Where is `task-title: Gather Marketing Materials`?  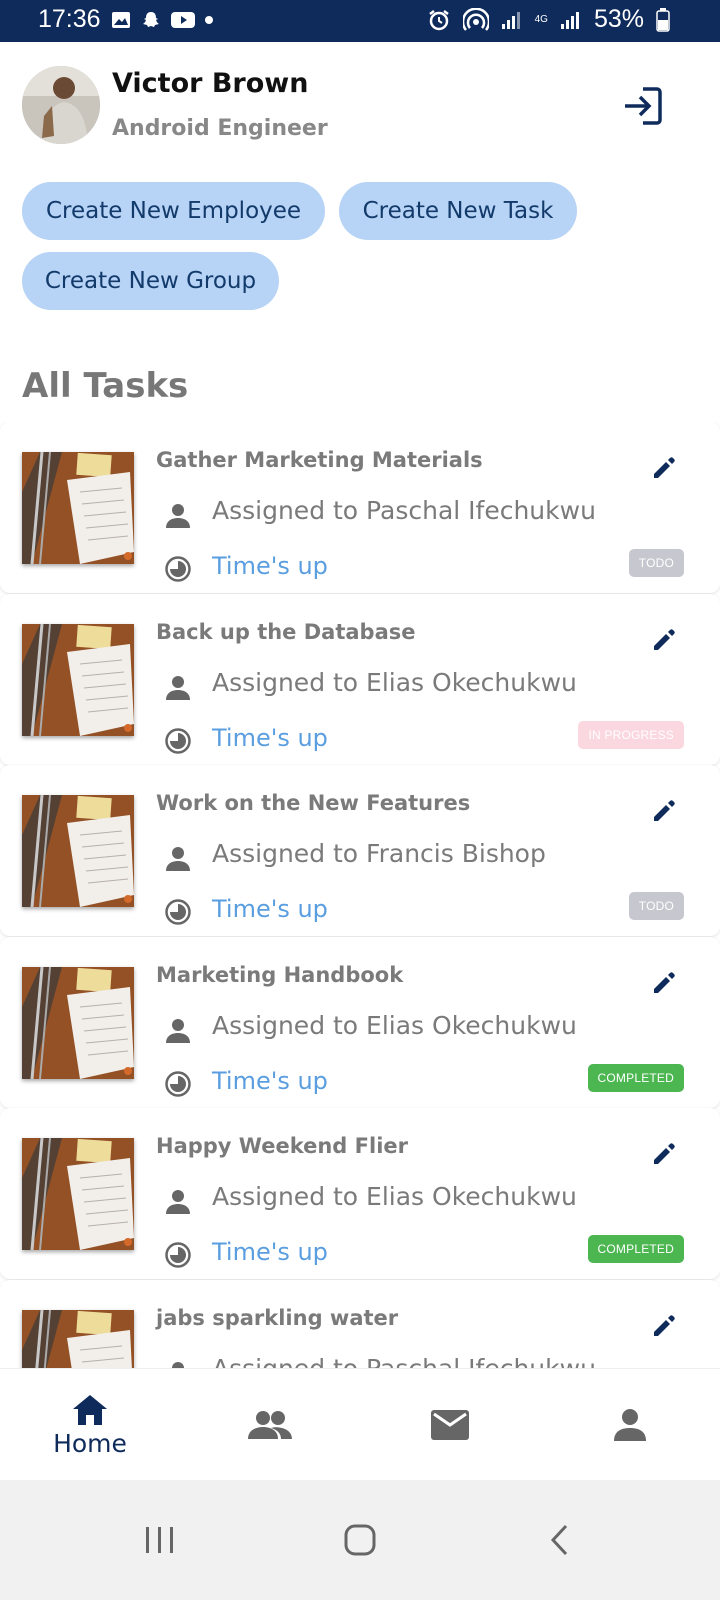
task-title: Gather Marketing Materials is located at coordinates (319, 460).